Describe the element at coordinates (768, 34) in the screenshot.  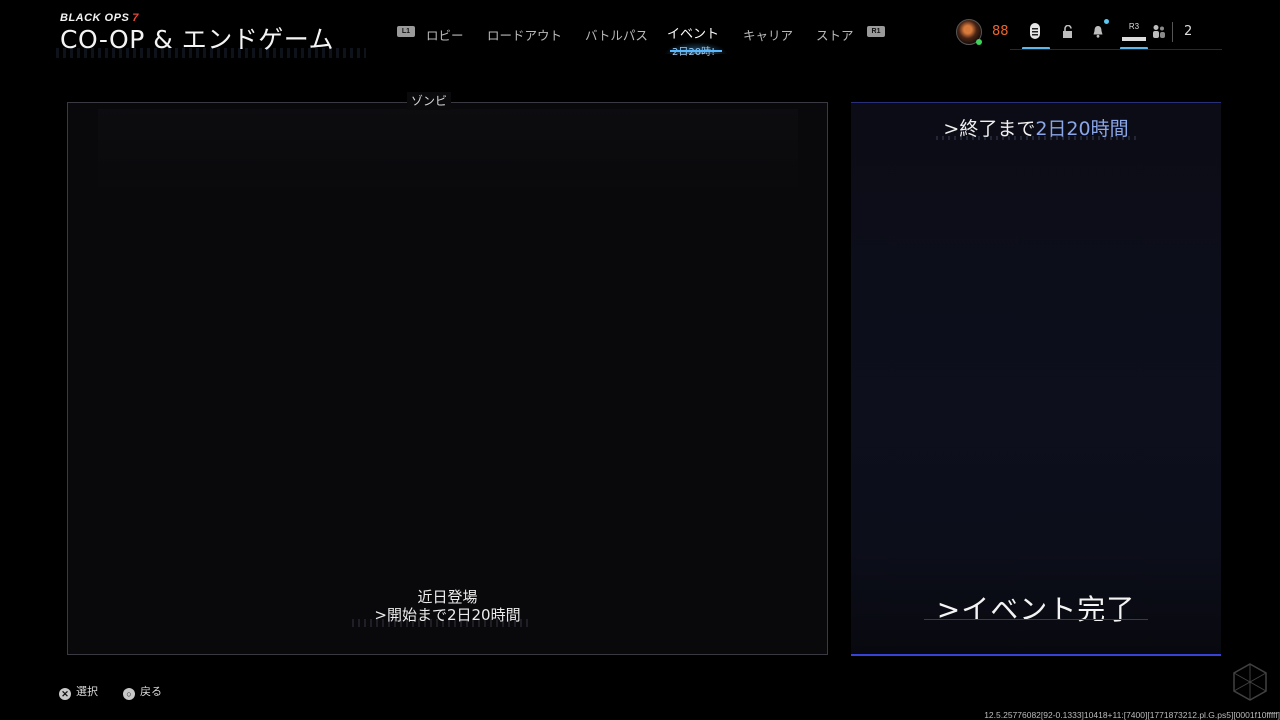
I see `tab-career: キャリア` at that location.